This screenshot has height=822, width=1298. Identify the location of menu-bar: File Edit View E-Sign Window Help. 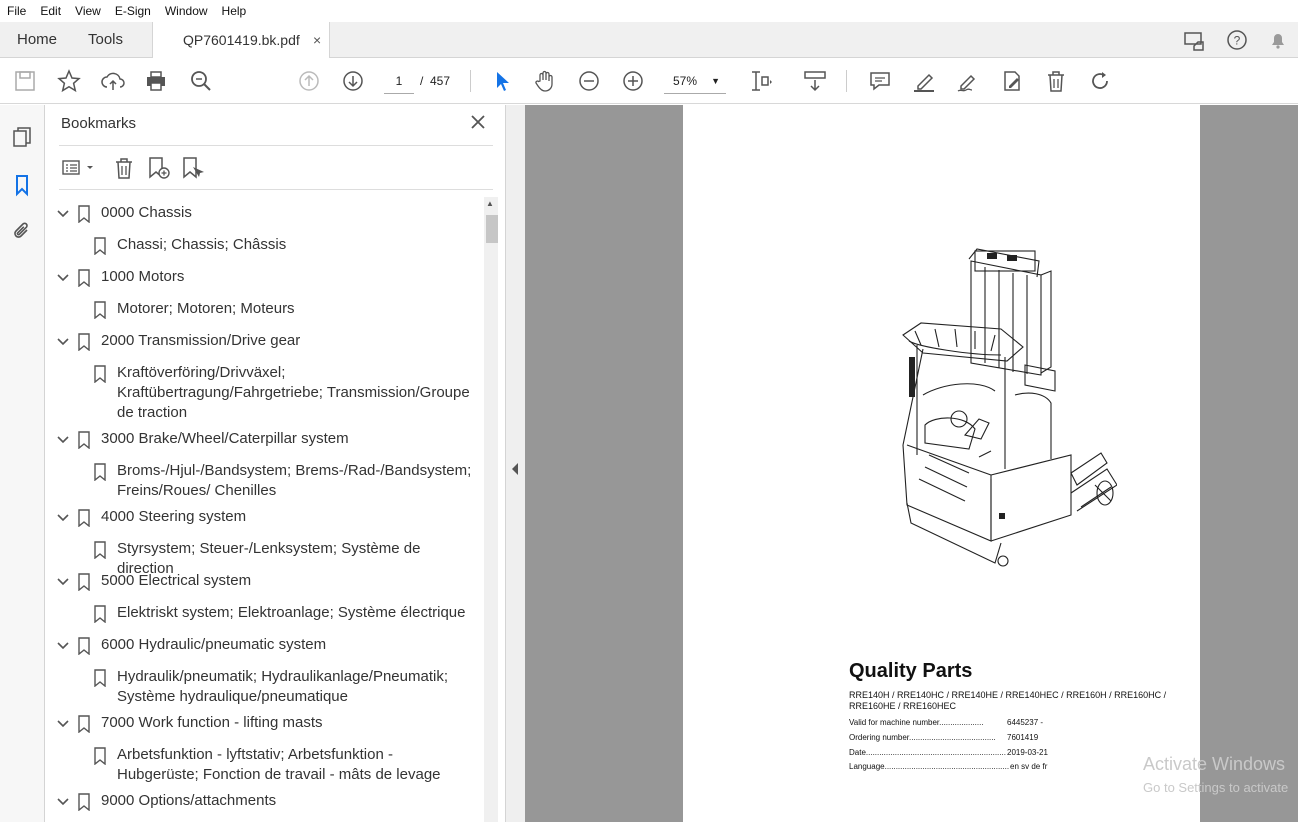
(649, 11).